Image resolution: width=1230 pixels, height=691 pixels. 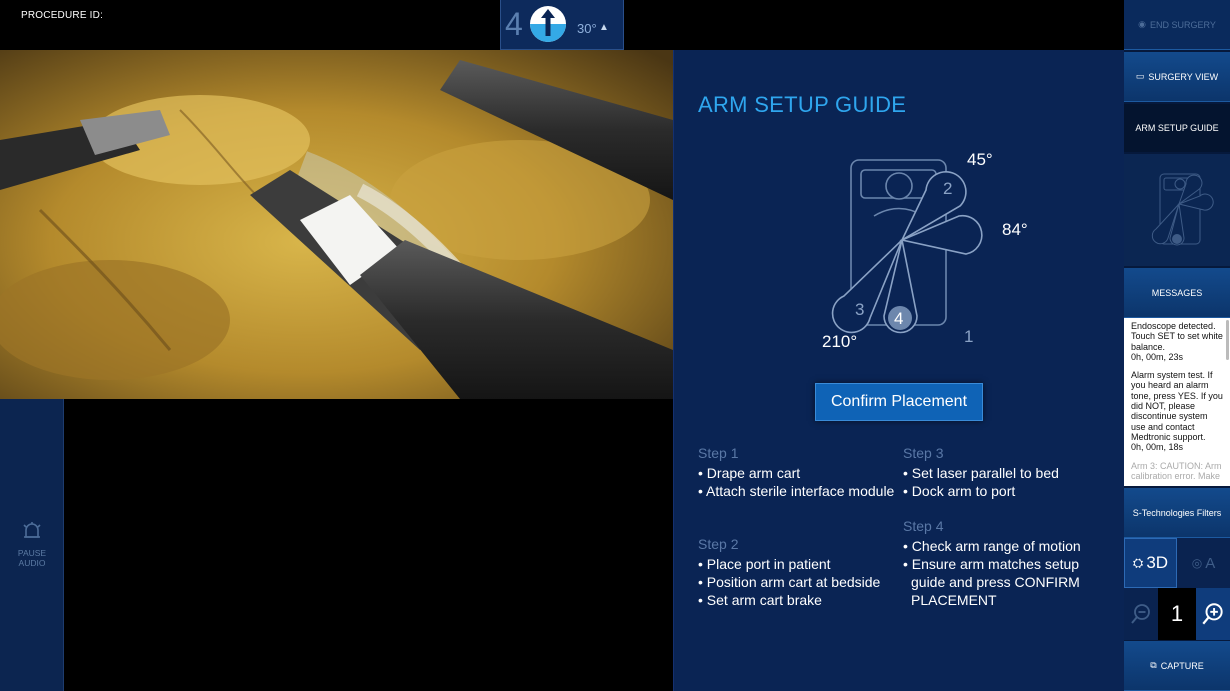 I want to click on capture-button: ⧉ CAPTURE, so click(x=1177, y=666).